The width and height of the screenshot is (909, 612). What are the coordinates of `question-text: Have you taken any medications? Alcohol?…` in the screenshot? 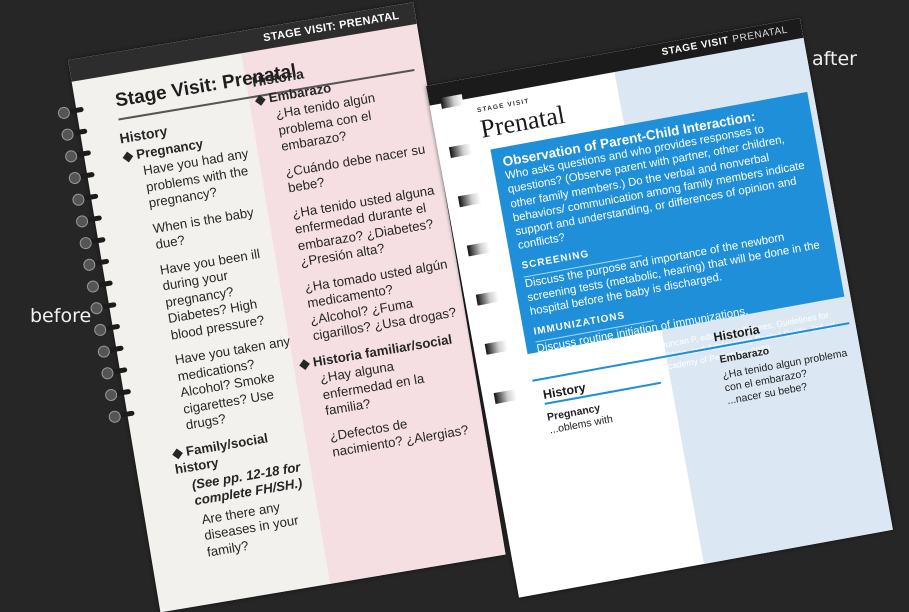 It's located at (232, 383).